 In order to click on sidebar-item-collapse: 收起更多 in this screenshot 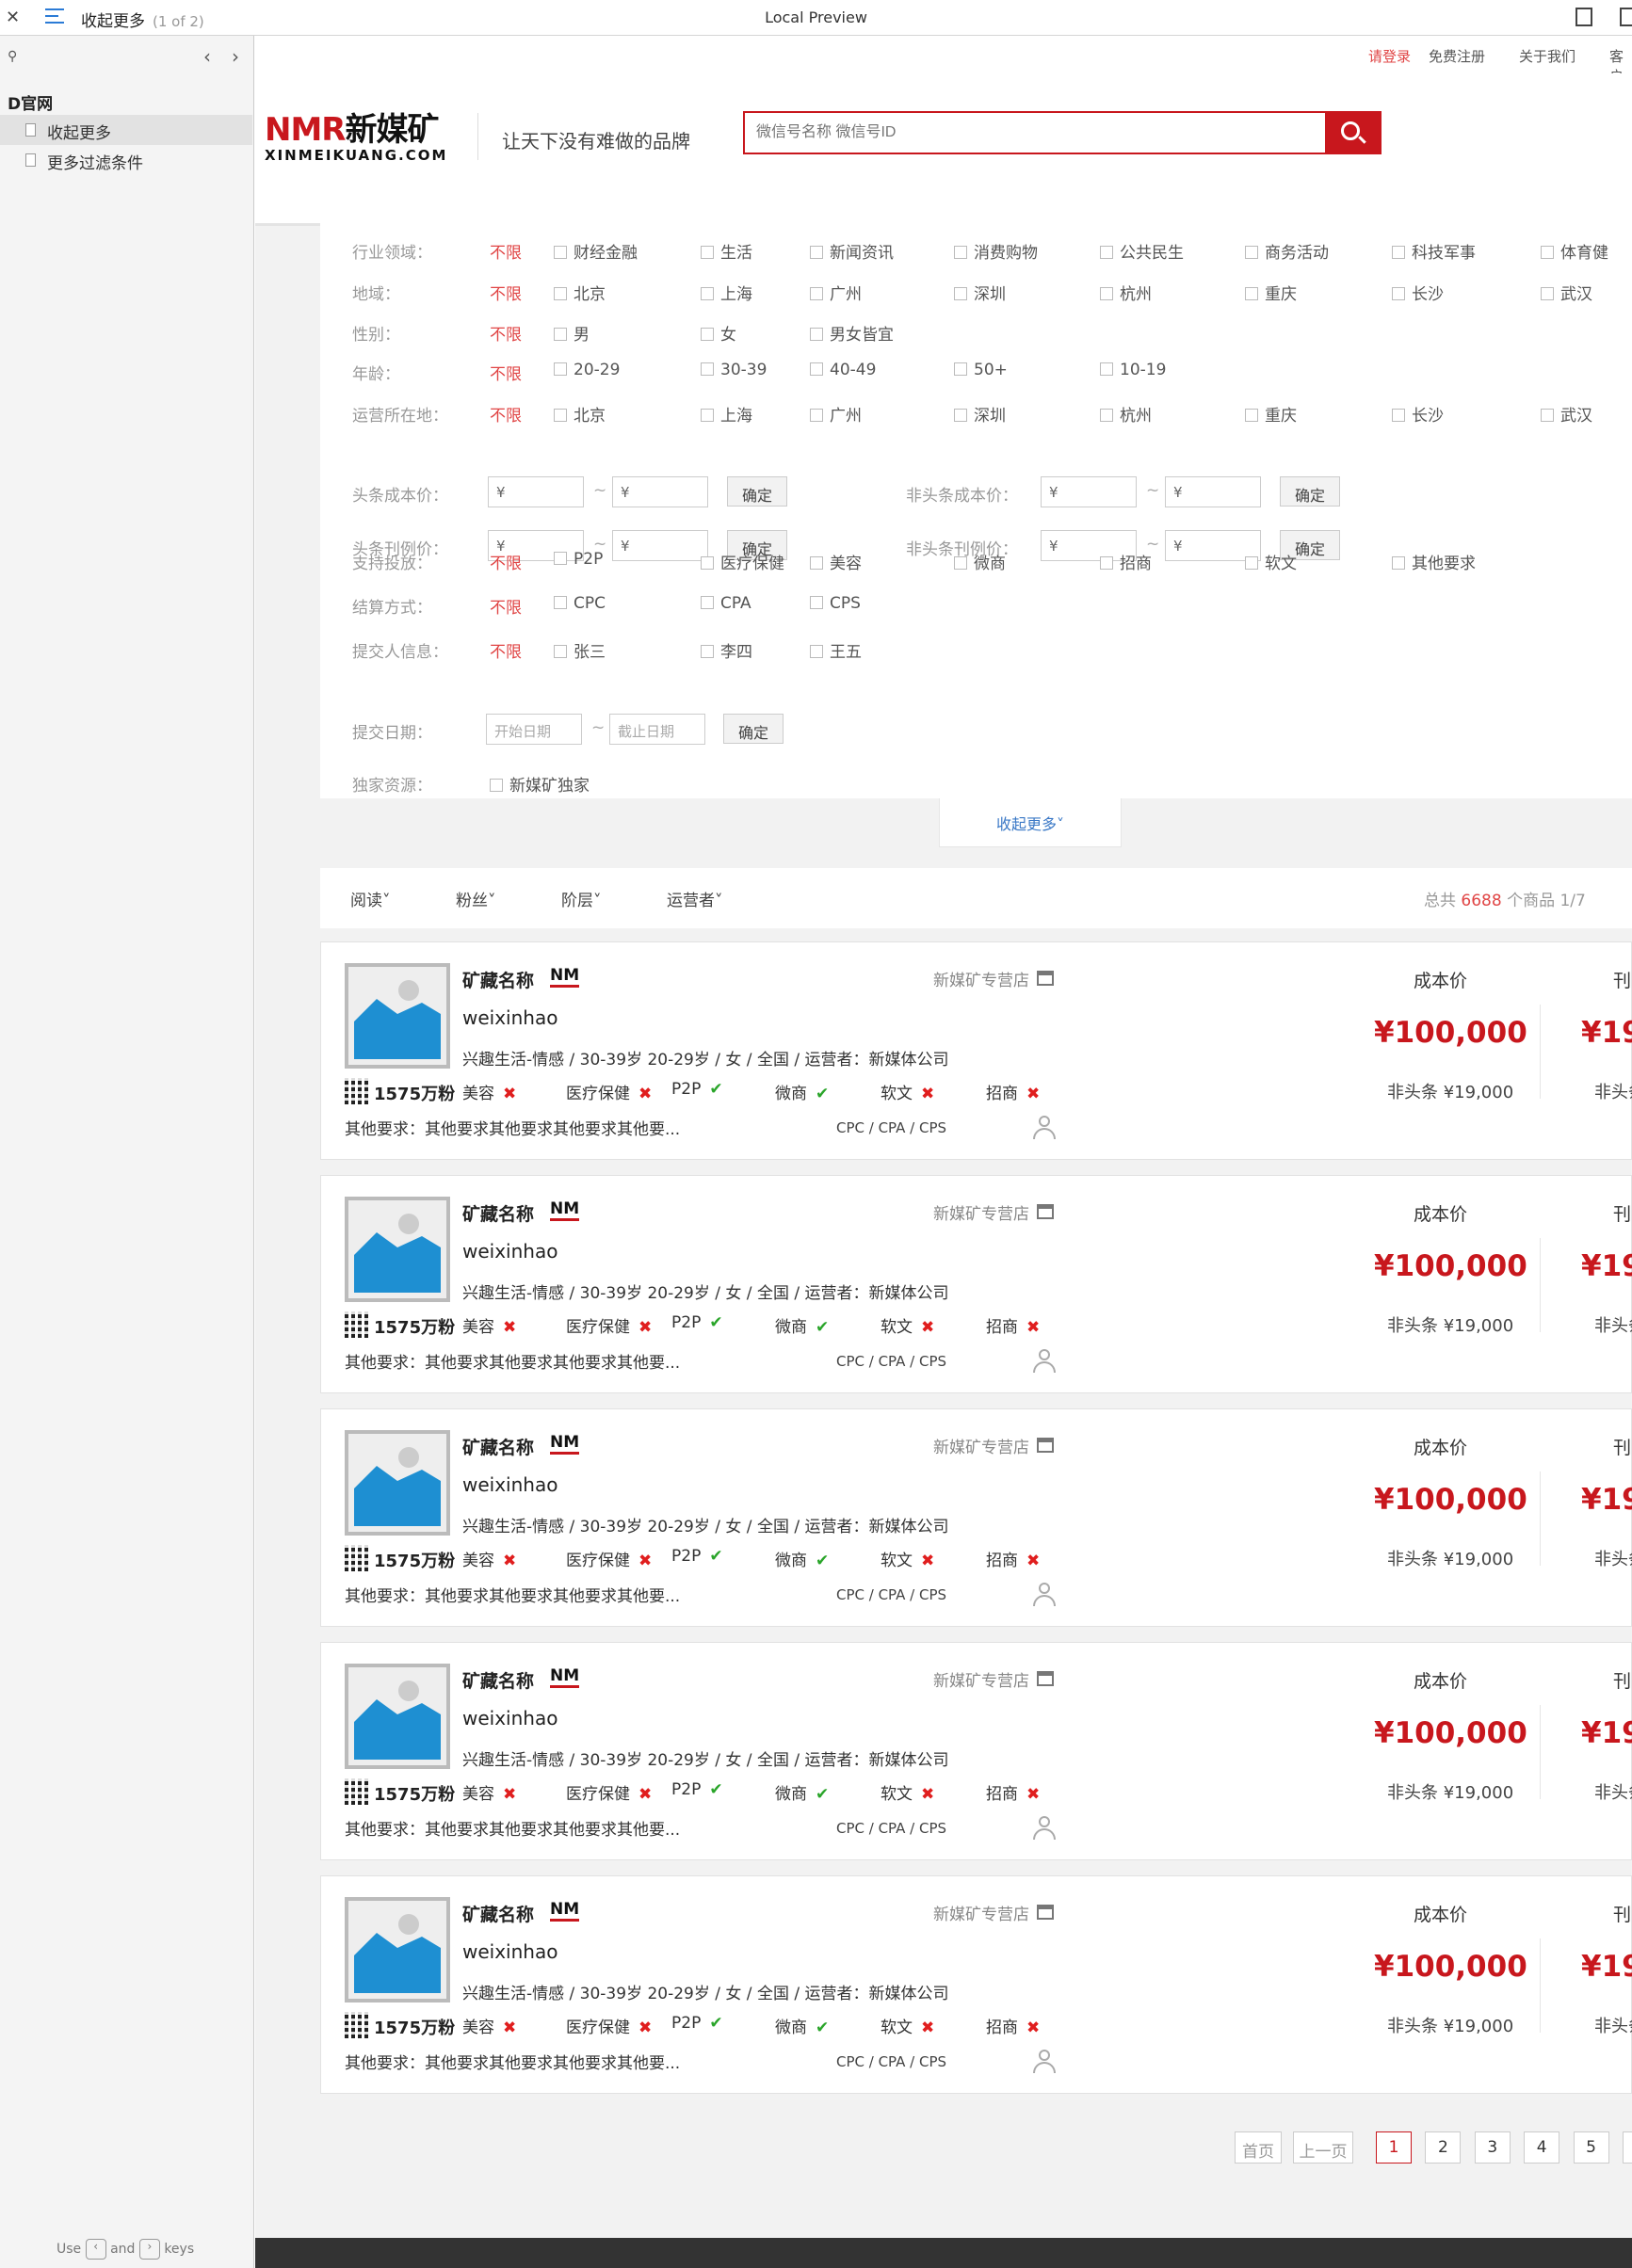, I will do `click(126, 130)`.